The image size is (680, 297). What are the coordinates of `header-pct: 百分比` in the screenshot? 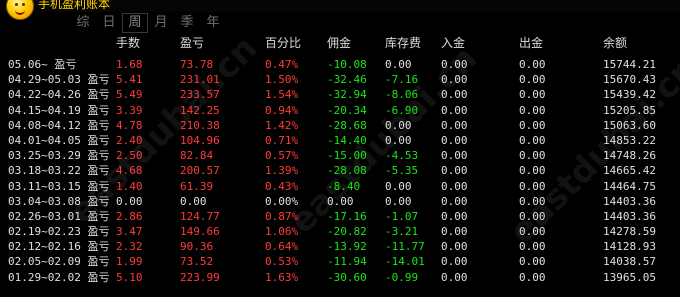 It's located at (283, 43).